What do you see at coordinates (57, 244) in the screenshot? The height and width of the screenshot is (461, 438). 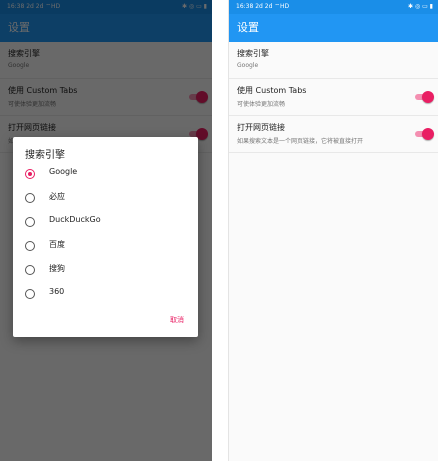 I see `option-label: 百度` at bounding box center [57, 244].